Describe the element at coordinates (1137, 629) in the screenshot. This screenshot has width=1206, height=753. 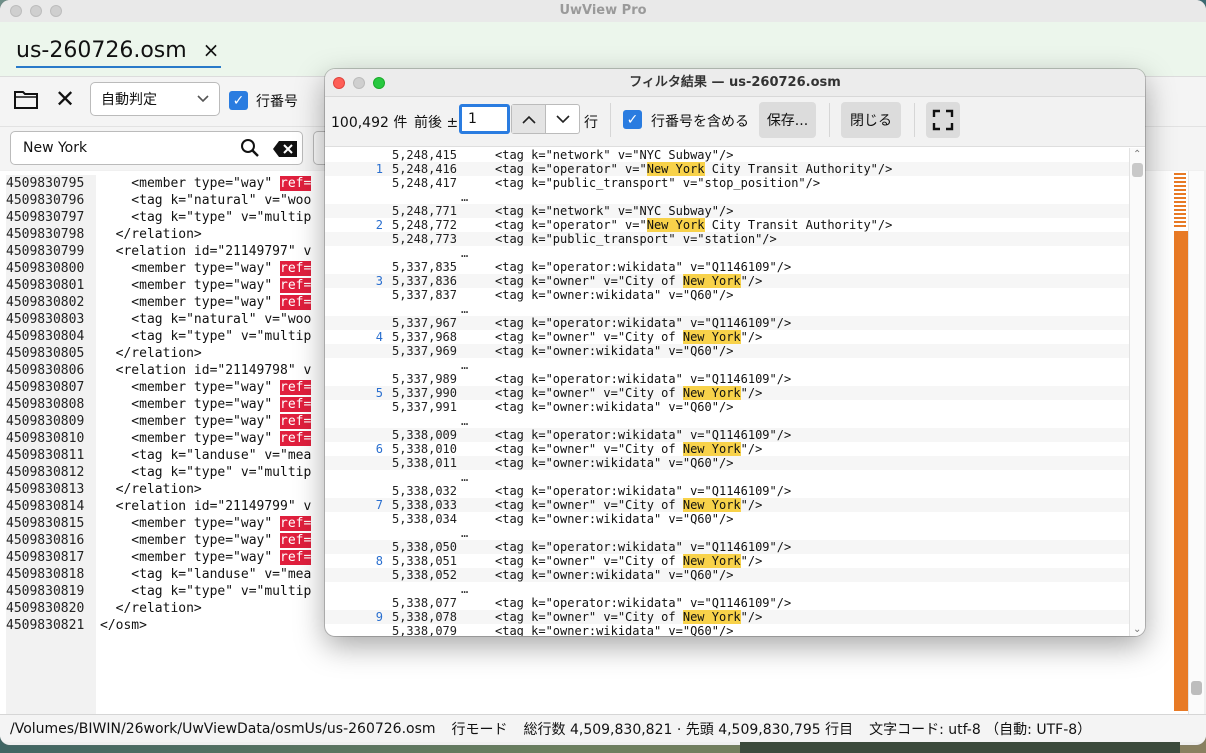
I see `scroll-down-icon: ⌄` at that location.